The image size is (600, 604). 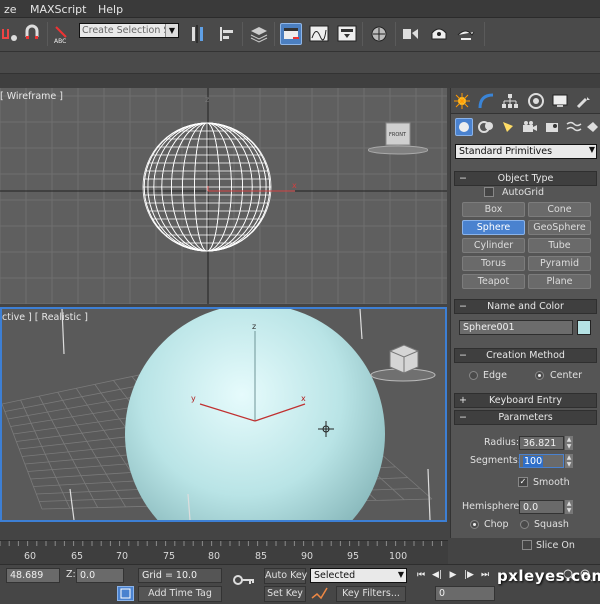 I want to click on ribbon-toggle-icon, so click(x=291, y=34).